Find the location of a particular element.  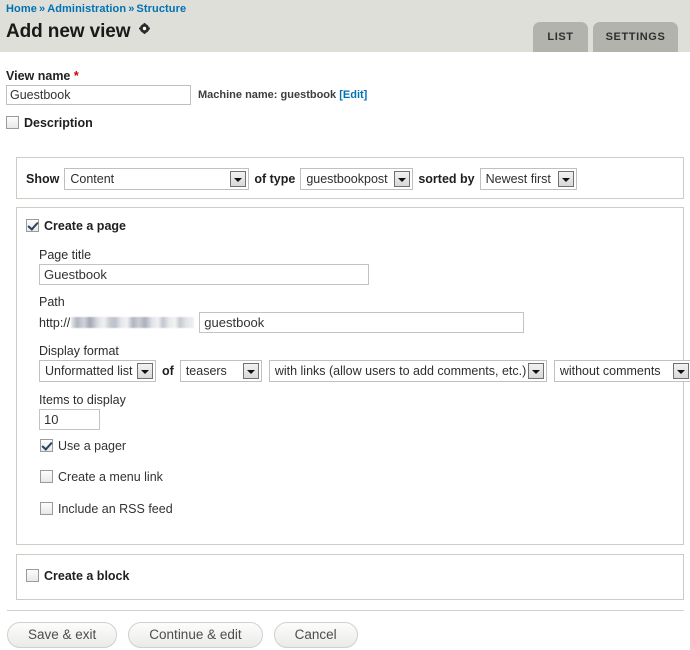

use-pager-row: Use a pager is located at coordinates (83, 446).